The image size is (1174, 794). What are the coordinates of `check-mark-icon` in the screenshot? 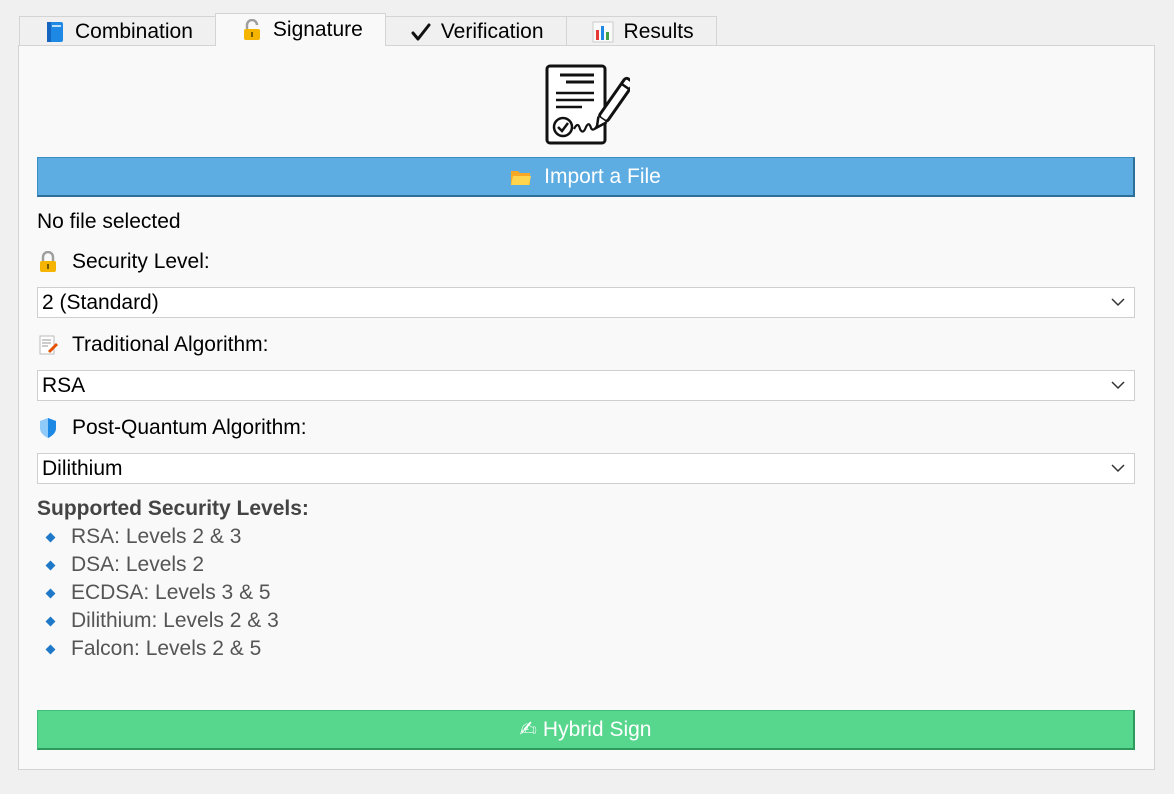 It's located at (421, 32).